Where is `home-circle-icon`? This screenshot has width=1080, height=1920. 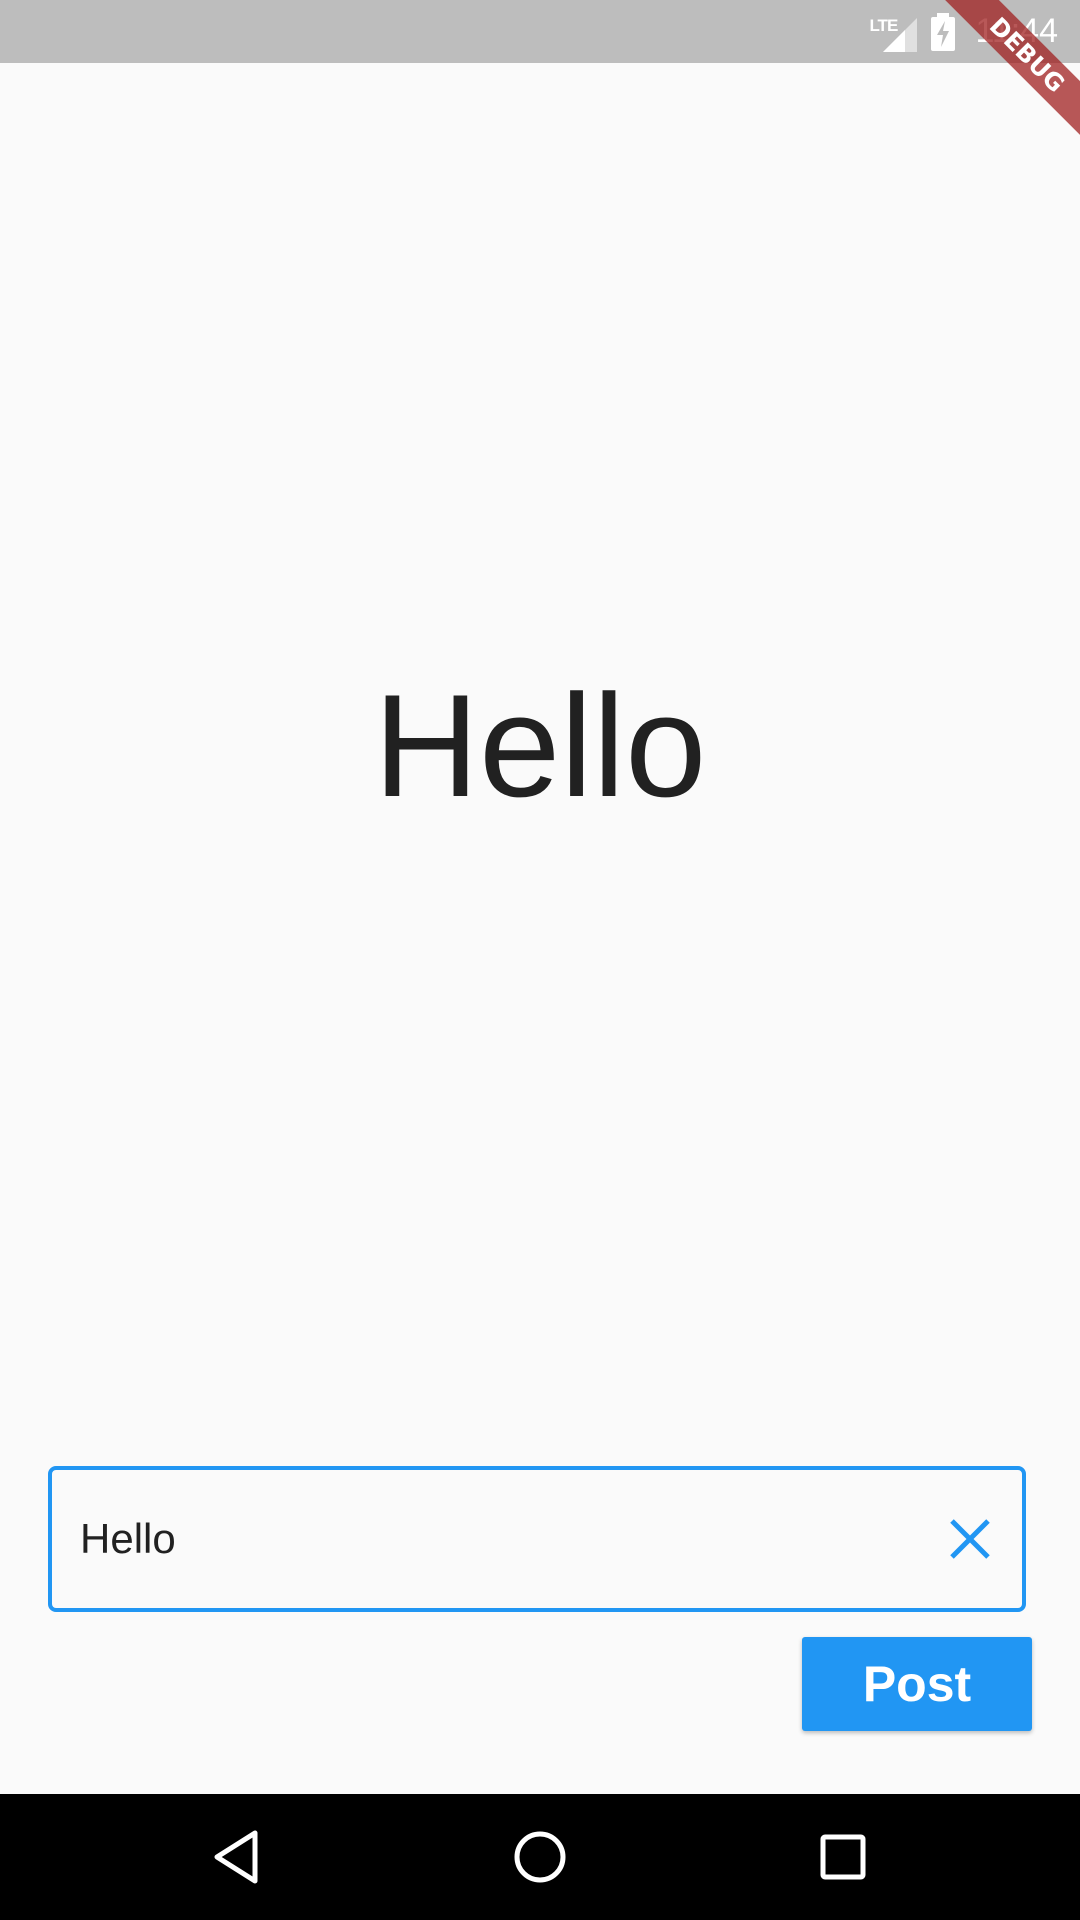 home-circle-icon is located at coordinates (540, 1857).